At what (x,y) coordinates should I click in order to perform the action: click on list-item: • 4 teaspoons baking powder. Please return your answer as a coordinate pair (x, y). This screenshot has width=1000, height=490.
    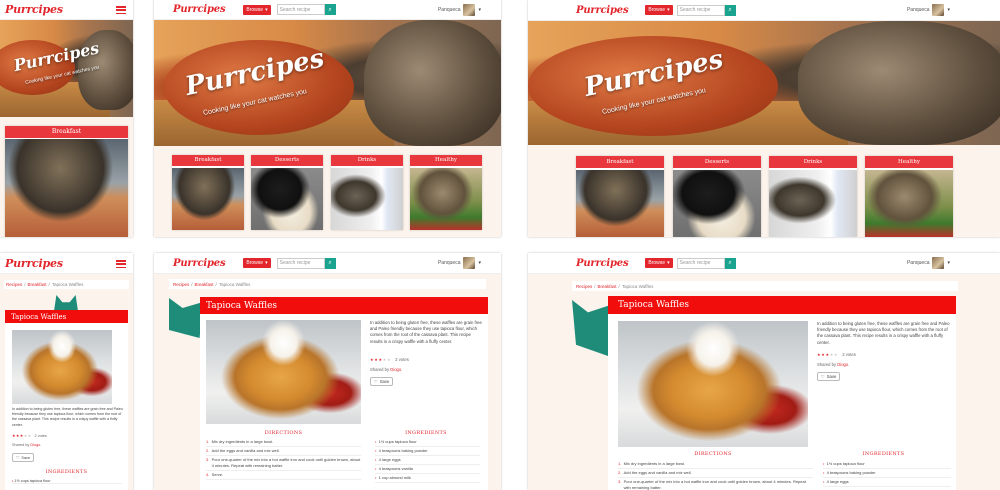
    Looking at the image, I should click on (427, 451).